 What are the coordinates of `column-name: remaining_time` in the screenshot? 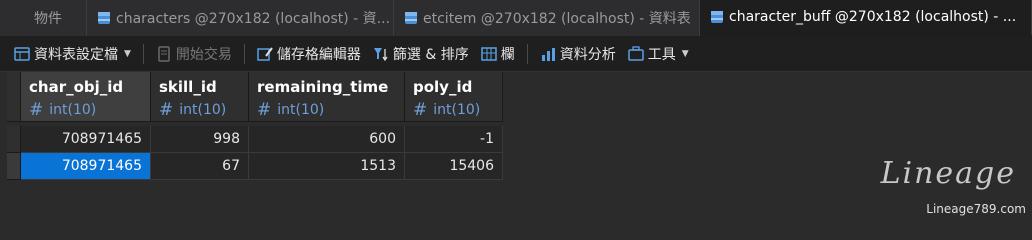 It's located at (323, 87).